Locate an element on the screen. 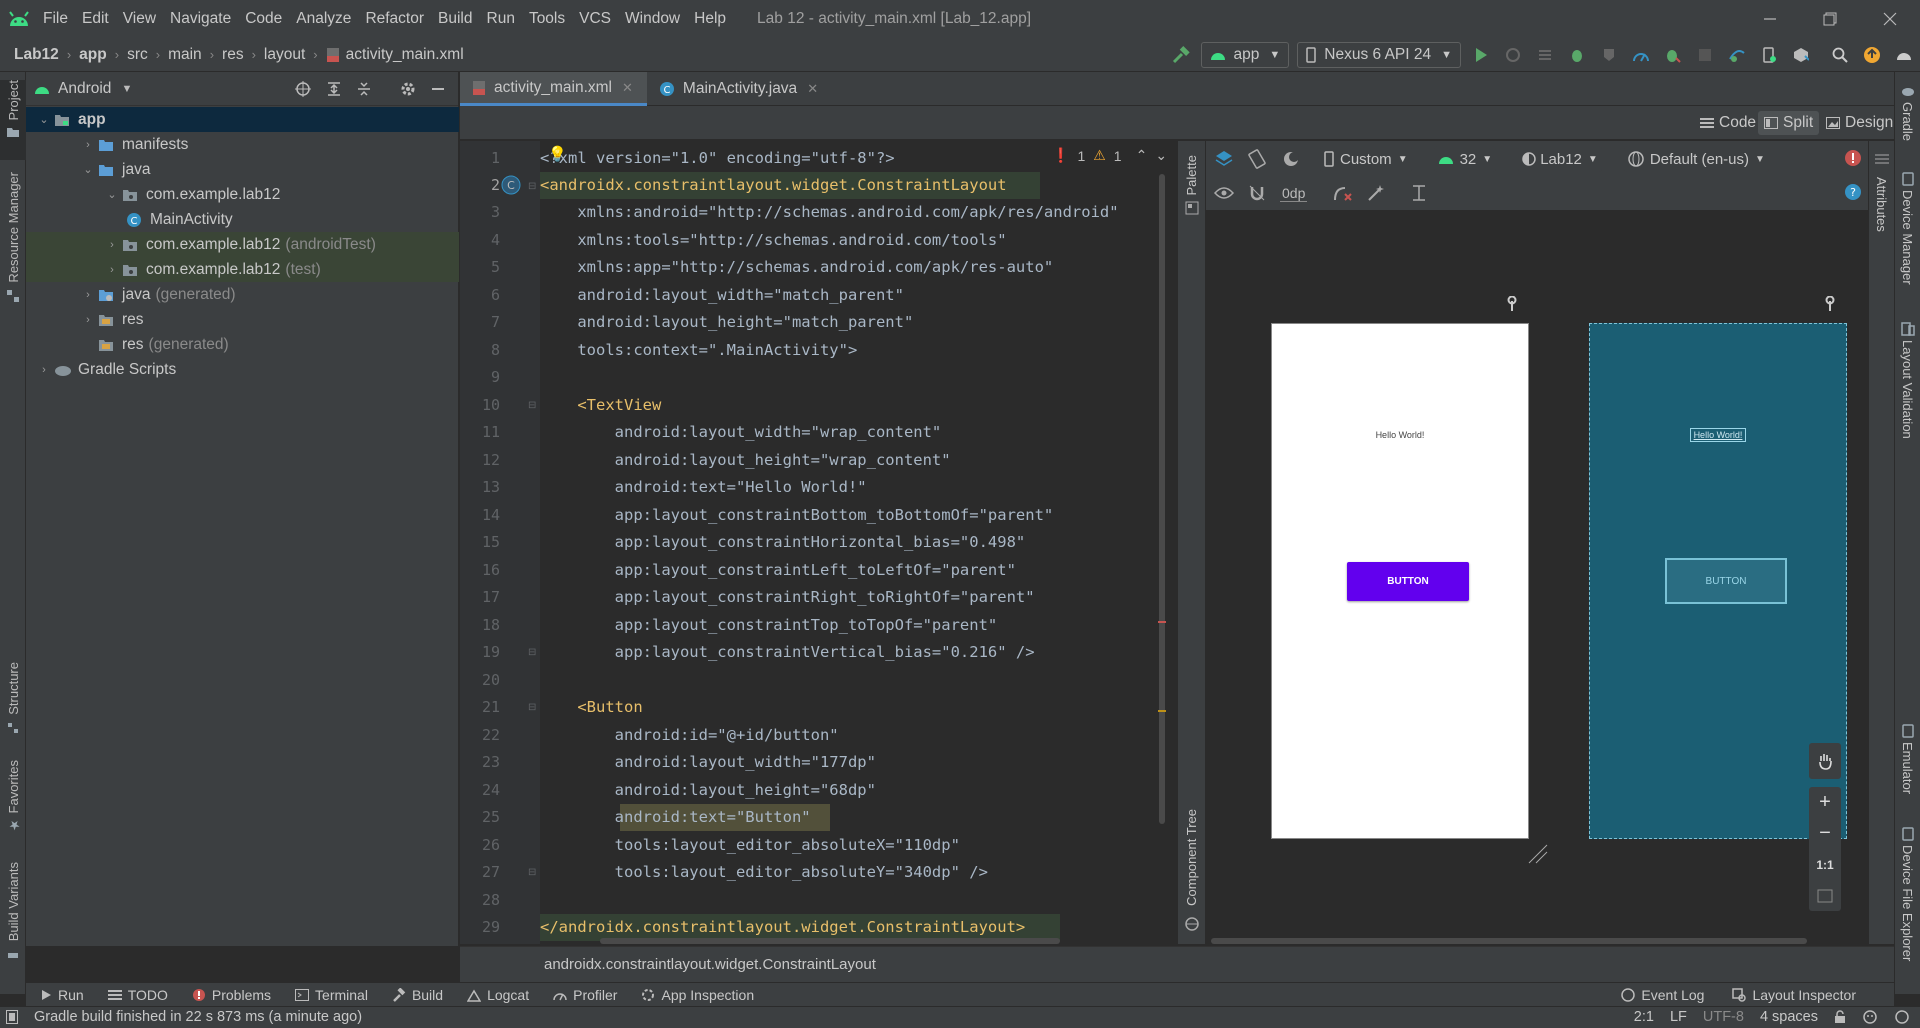  tool-tab-structure: Structure is located at coordinates (13, 707).